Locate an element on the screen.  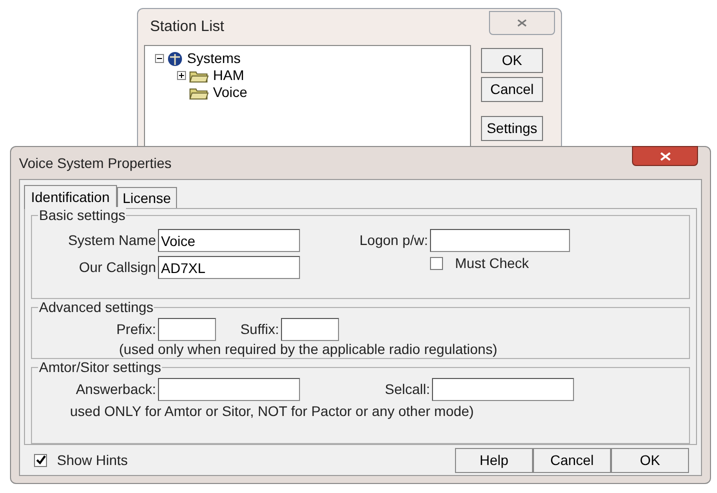
field-label: Answerback: is located at coordinates (115, 389).